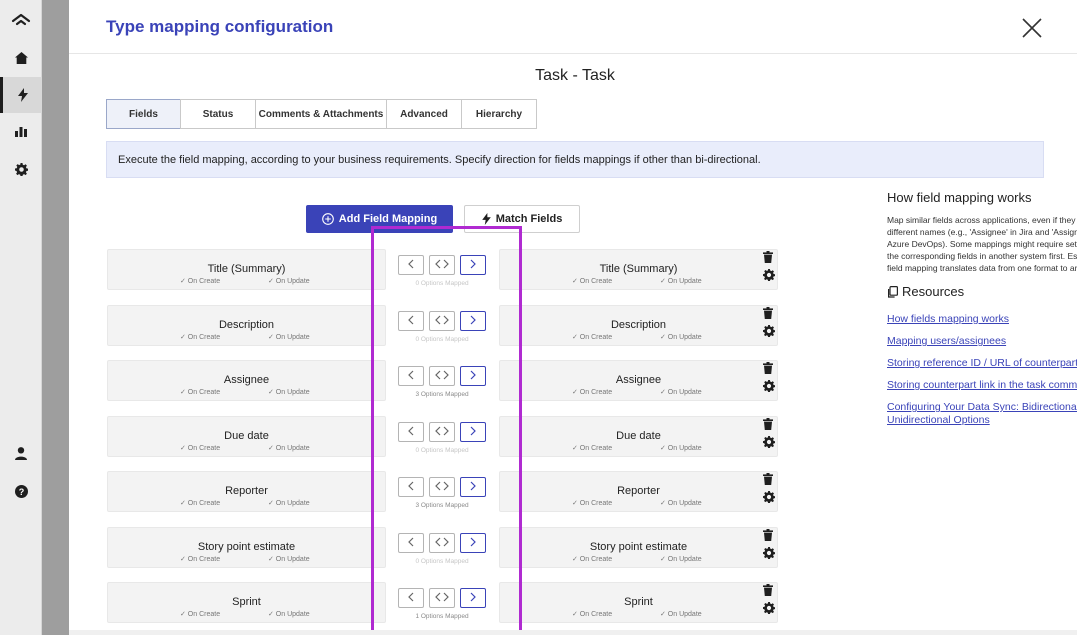 Image resolution: width=1077 pixels, height=638 pixels. Describe the element at coordinates (21, 453) in the screenshot. I see `user-icon` at that location.